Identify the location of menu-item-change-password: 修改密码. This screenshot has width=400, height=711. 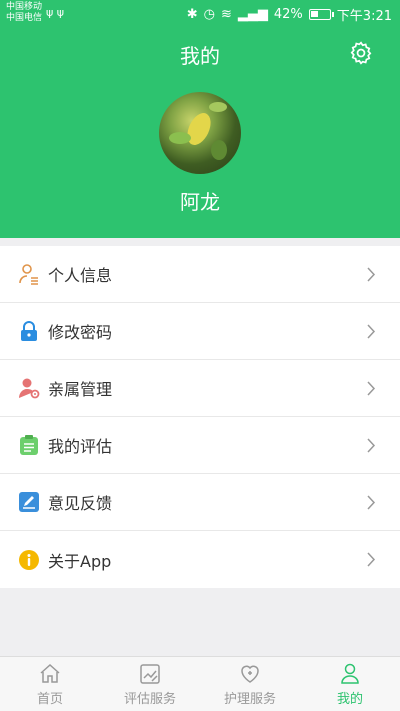
(200, 331).